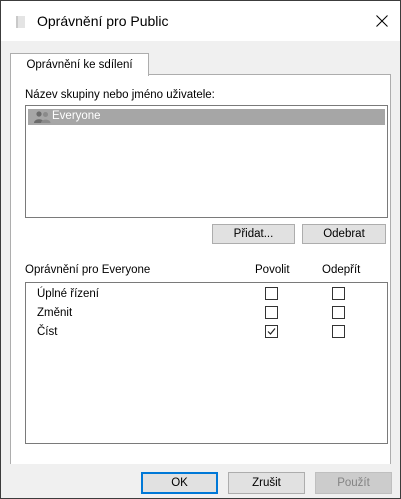 The height and width of the screenshot is (499, 401). What do you see at coordinates (338, 331) in the screenshot?
I see `deny-read-checkbox` at bounding box center [338, 331].